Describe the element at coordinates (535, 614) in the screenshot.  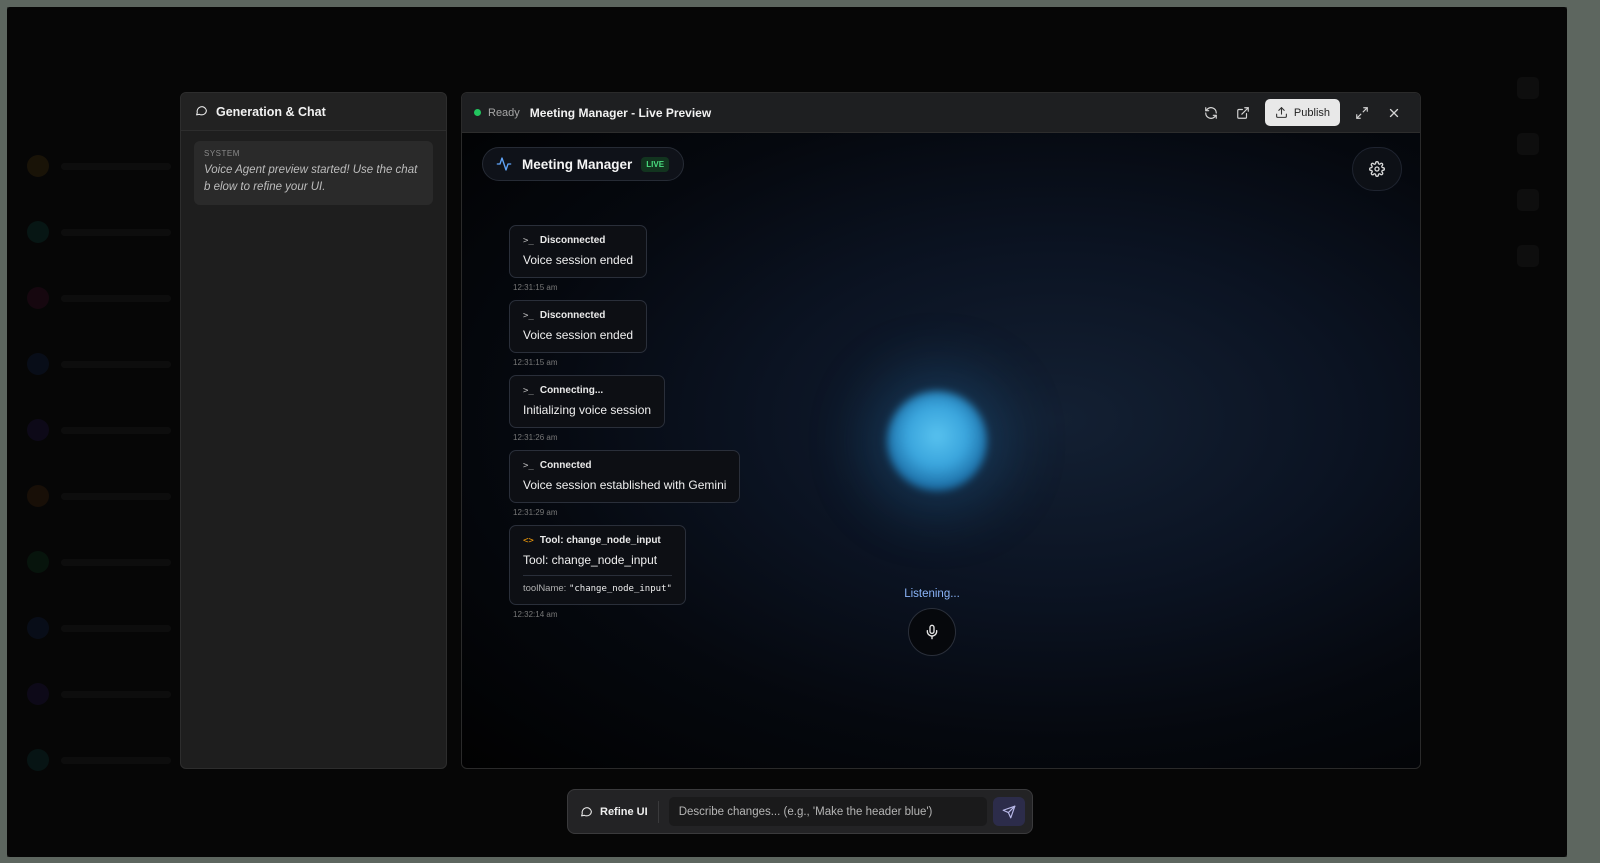
I see `message-timestamp: 12:32:14 am` at that location.